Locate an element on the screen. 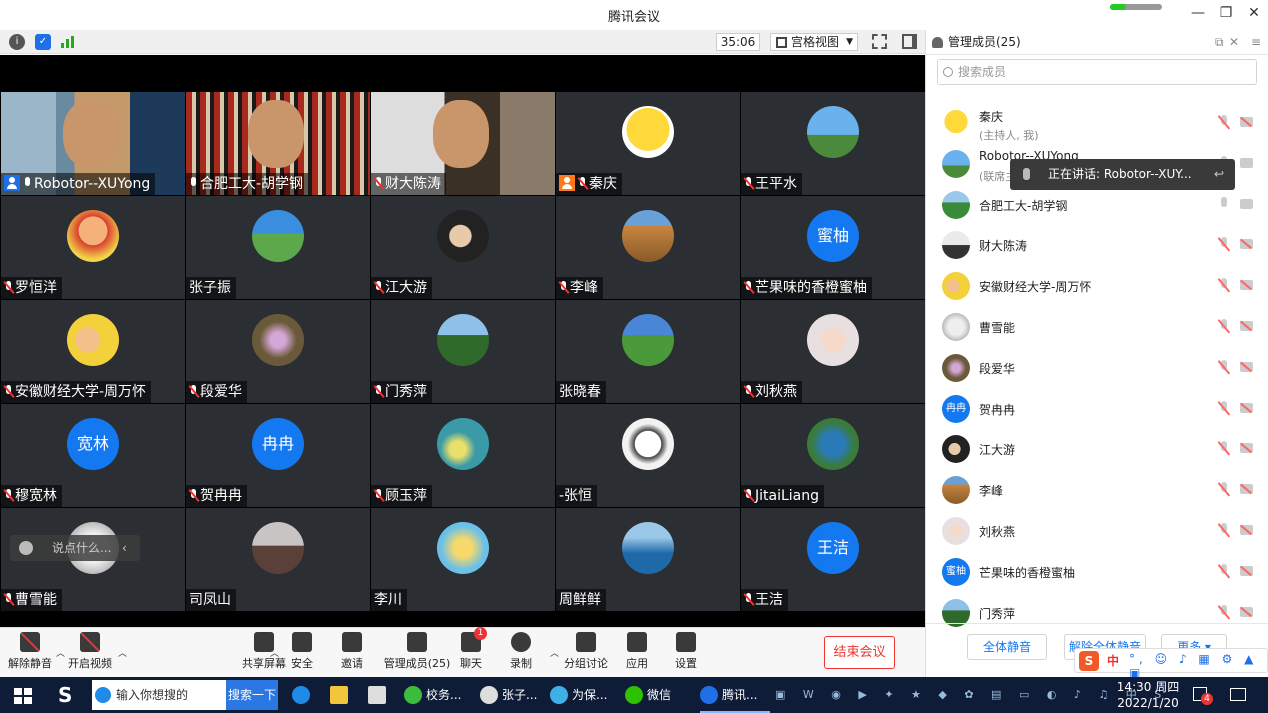 The width and height of the screenshot is (1268, 713). mic-off-button: 解除静音 is located at coordinates (30, 651).